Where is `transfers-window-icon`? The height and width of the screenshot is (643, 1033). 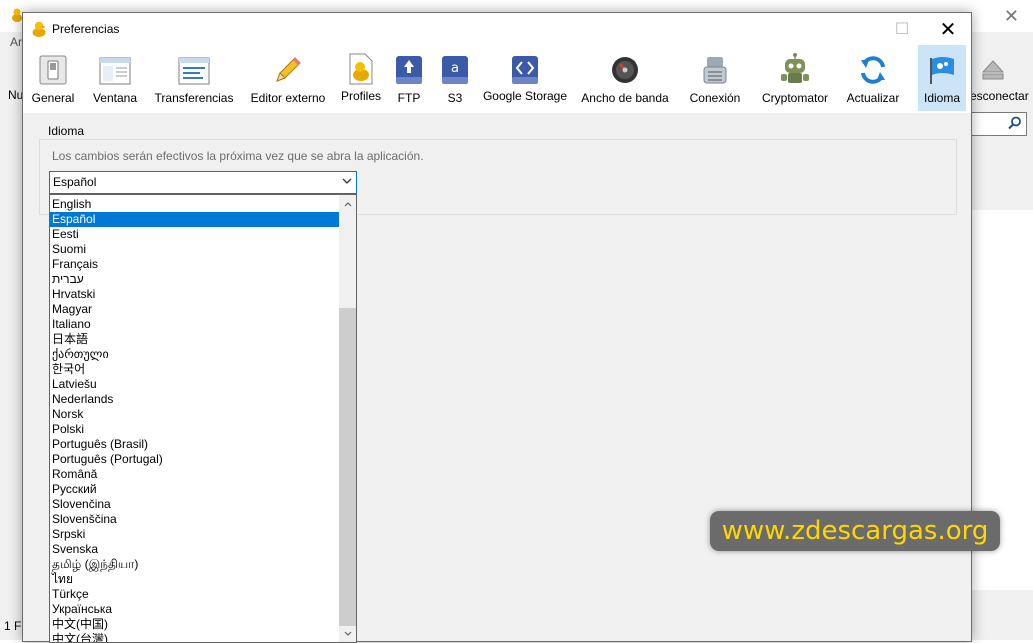
transfers-window-icon is located at coordinates (194, 71).